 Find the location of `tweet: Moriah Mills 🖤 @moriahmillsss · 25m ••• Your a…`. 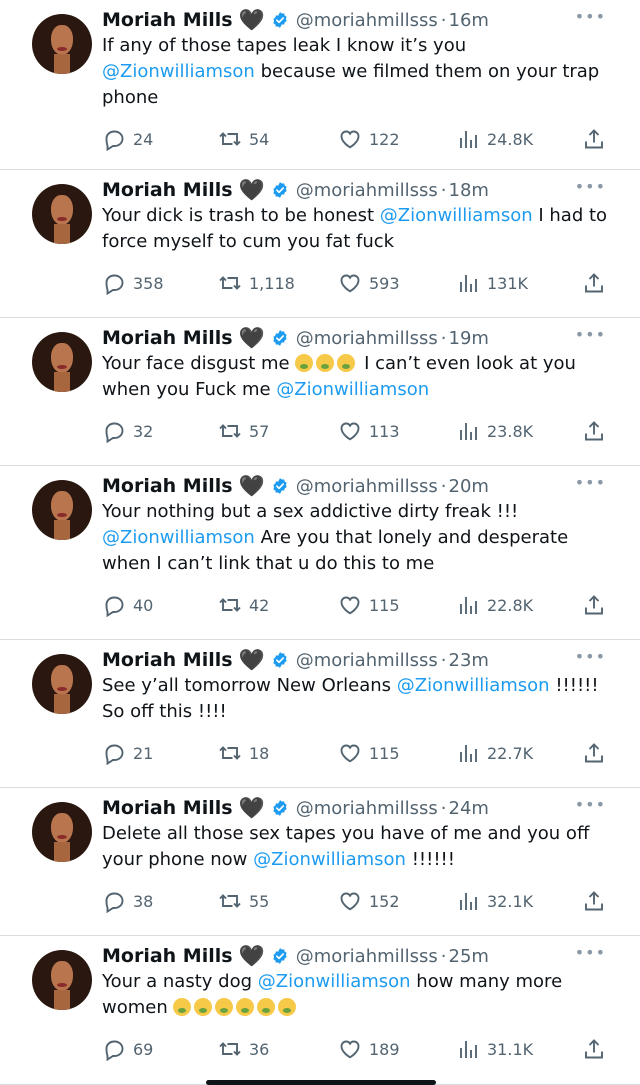

tweet: Moriah Mills 🖤 @moriahmillsss · 25m ••• Your a… is located at coordinates (320, 1010).